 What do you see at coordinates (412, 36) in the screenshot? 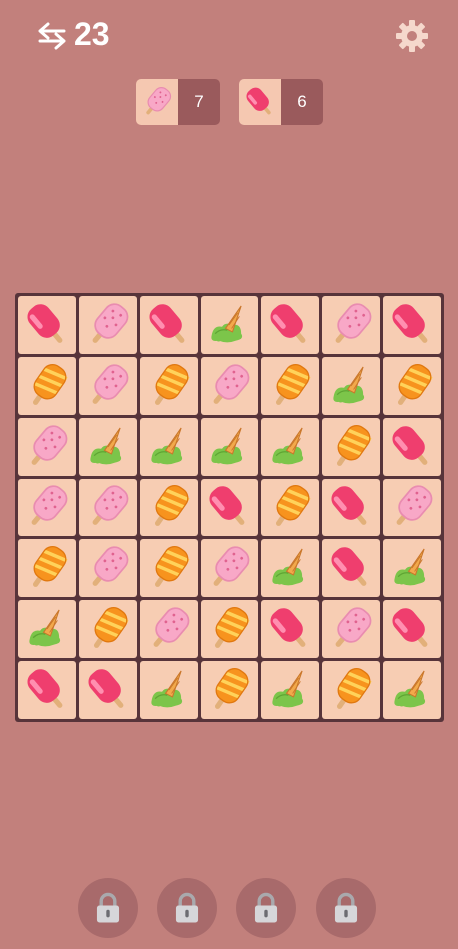
I see `gear-icon` at bounding box center [412, 36].